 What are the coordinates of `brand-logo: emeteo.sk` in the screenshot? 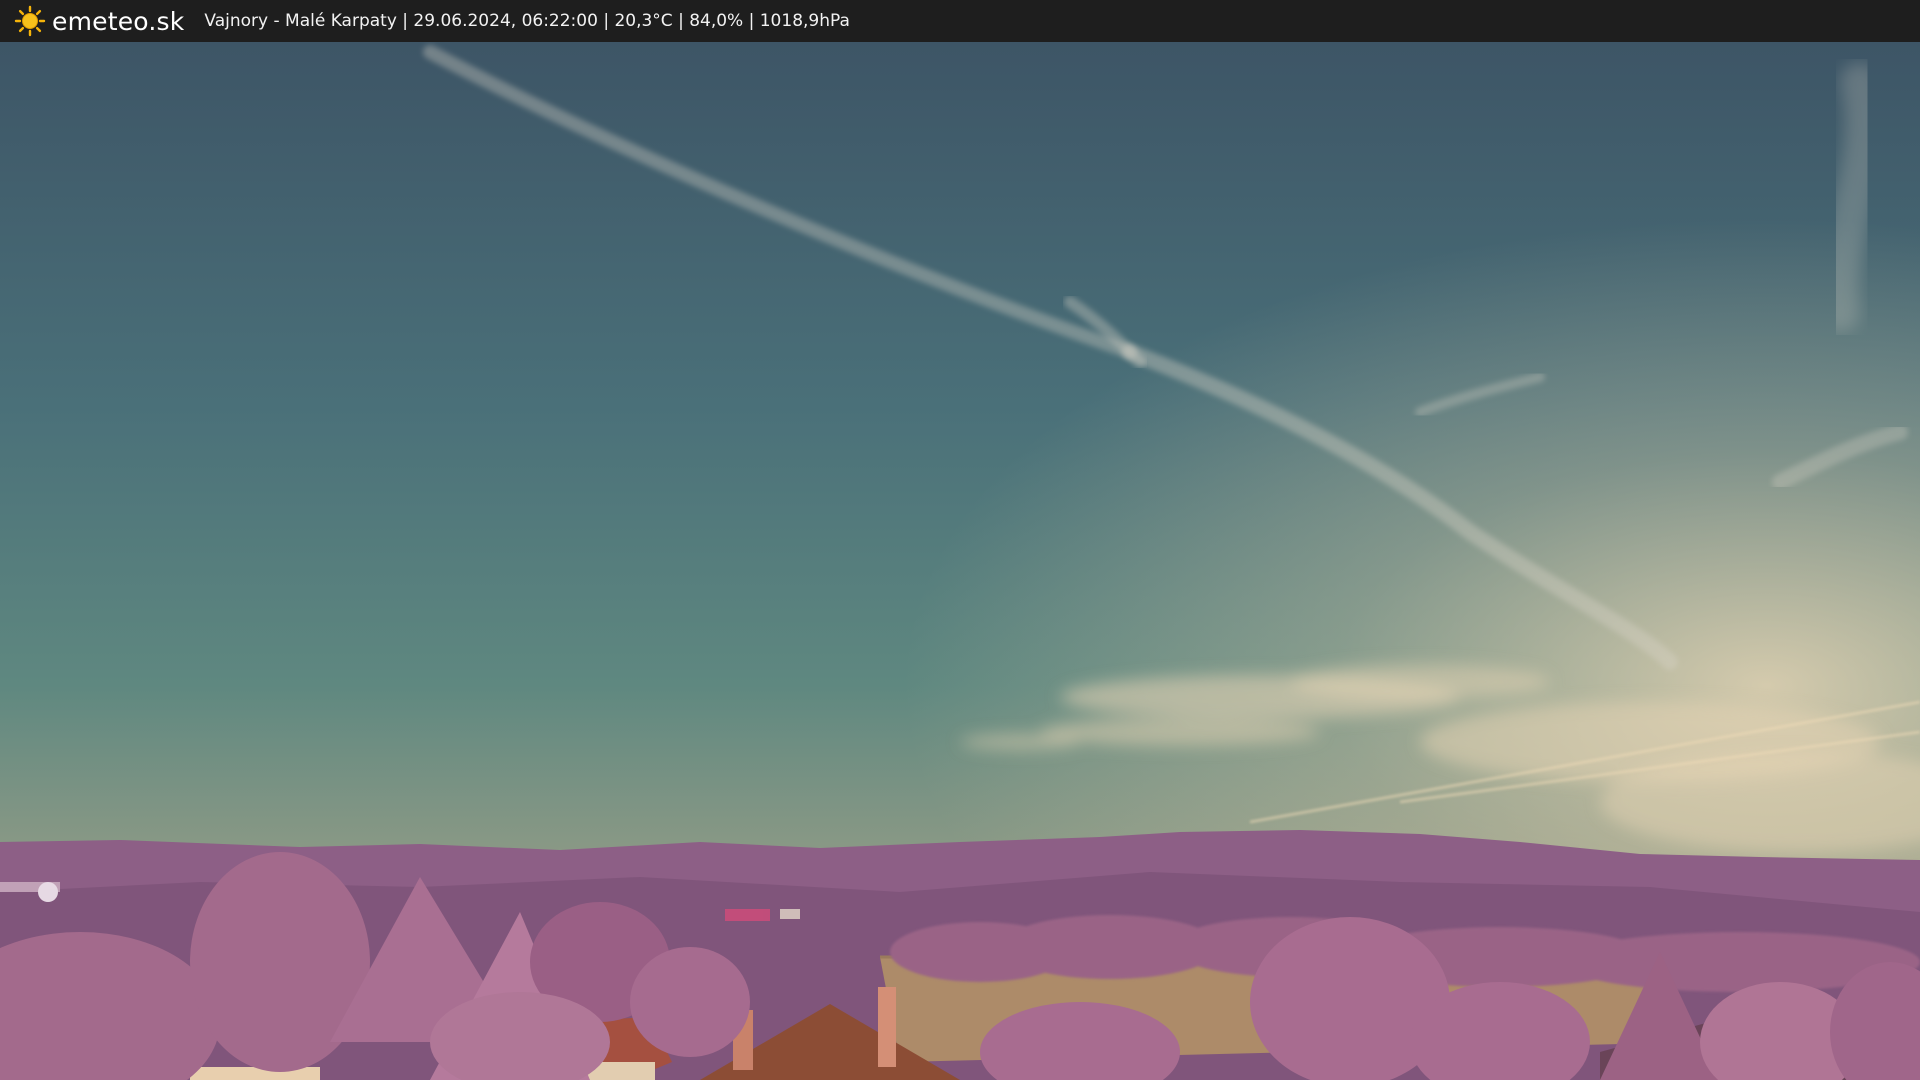 It's located at (99, 21).